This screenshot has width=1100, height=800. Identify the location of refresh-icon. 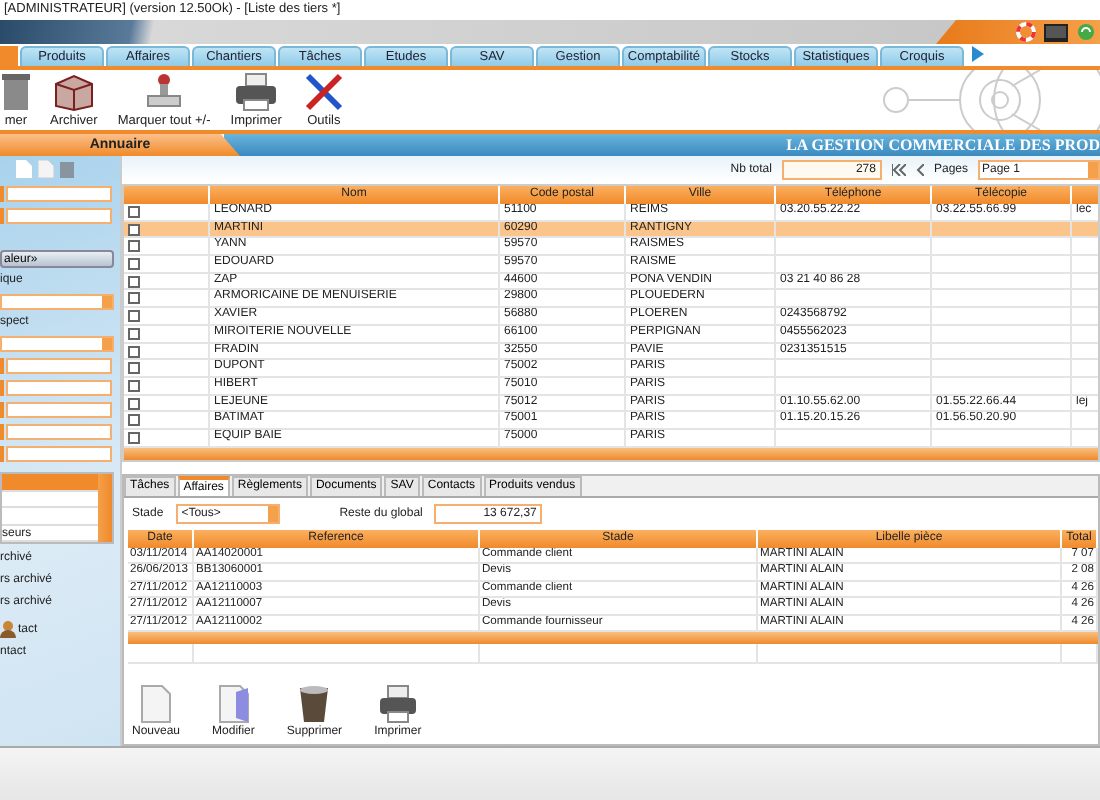
(1086, 32).